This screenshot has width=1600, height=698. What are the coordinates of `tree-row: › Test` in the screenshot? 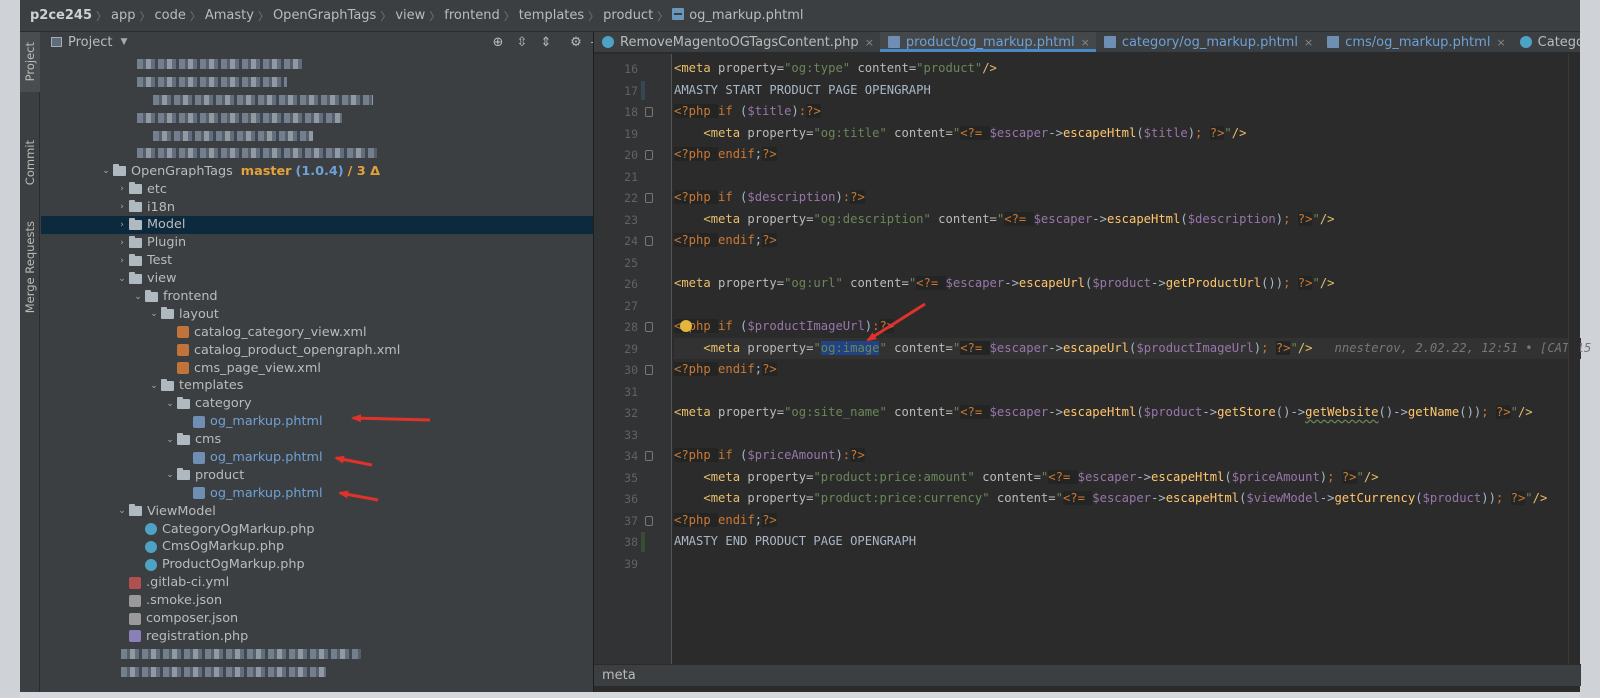 It's located at (326, 261).